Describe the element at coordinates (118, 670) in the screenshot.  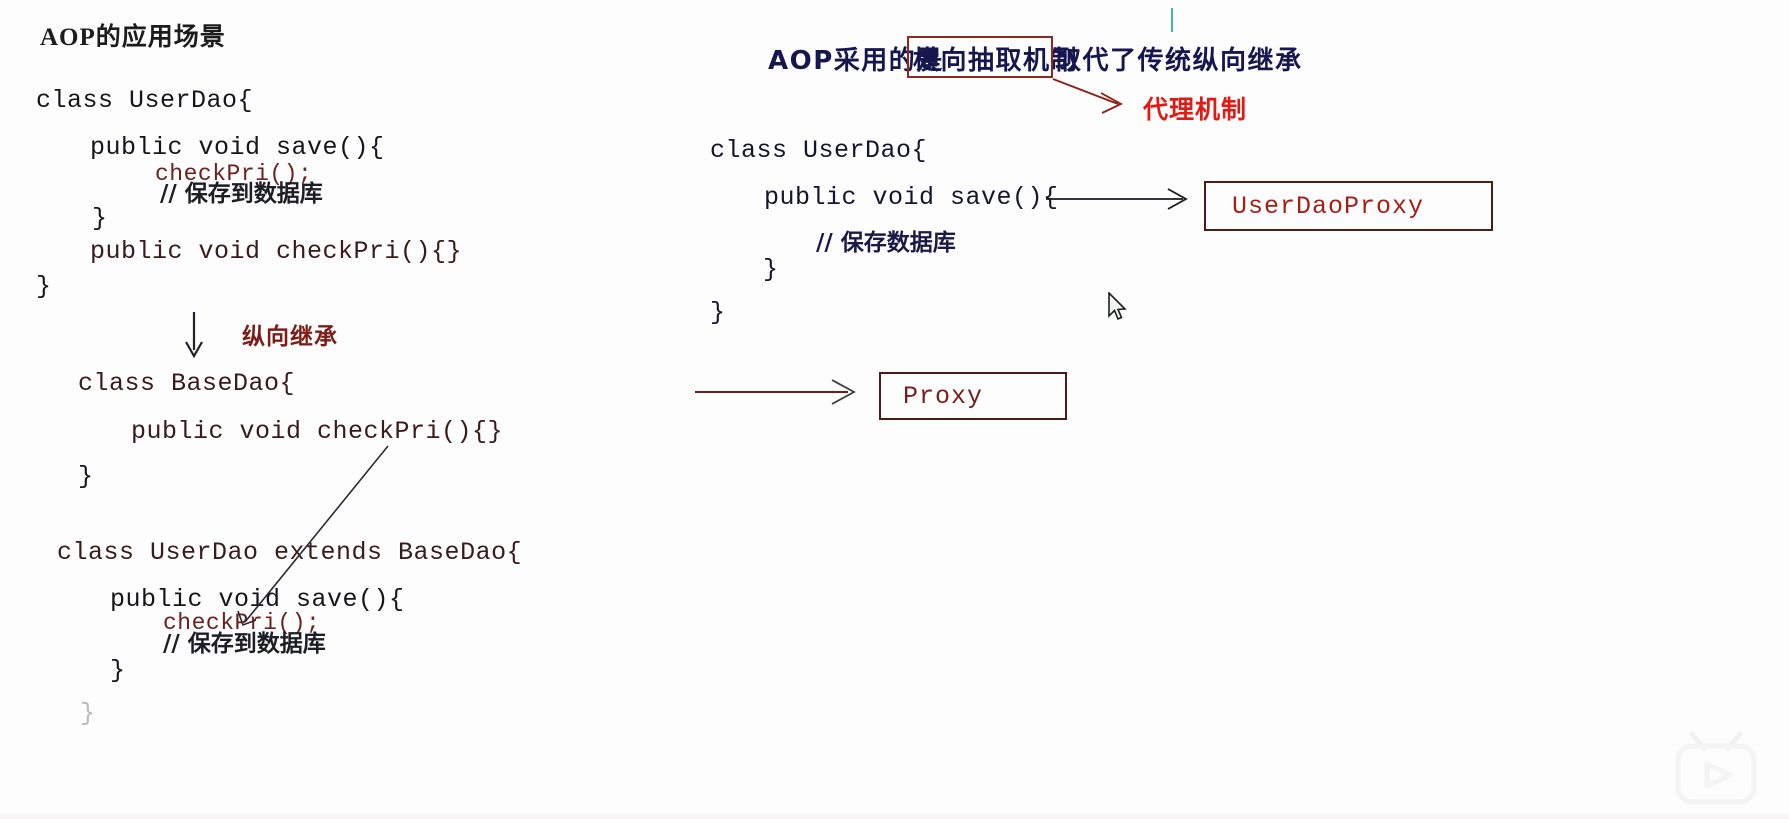
I see `code-line-close-save-2: }` at that location.